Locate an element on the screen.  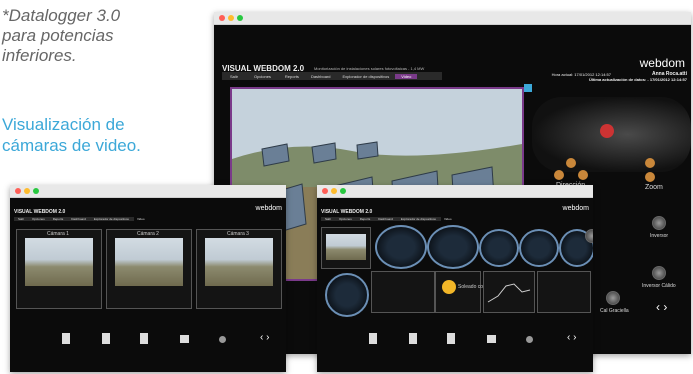
camera-label: Cámara 1 is located at coordinates (58, 234).